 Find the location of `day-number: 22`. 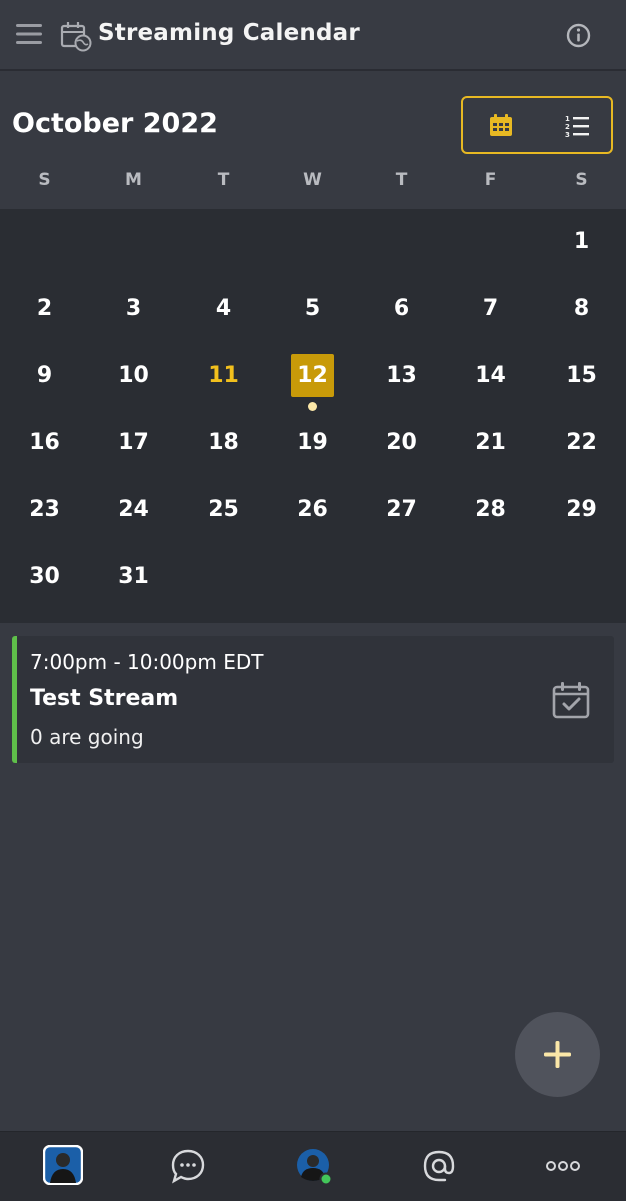

day-number: 22 is located at coordinates (581, 442).